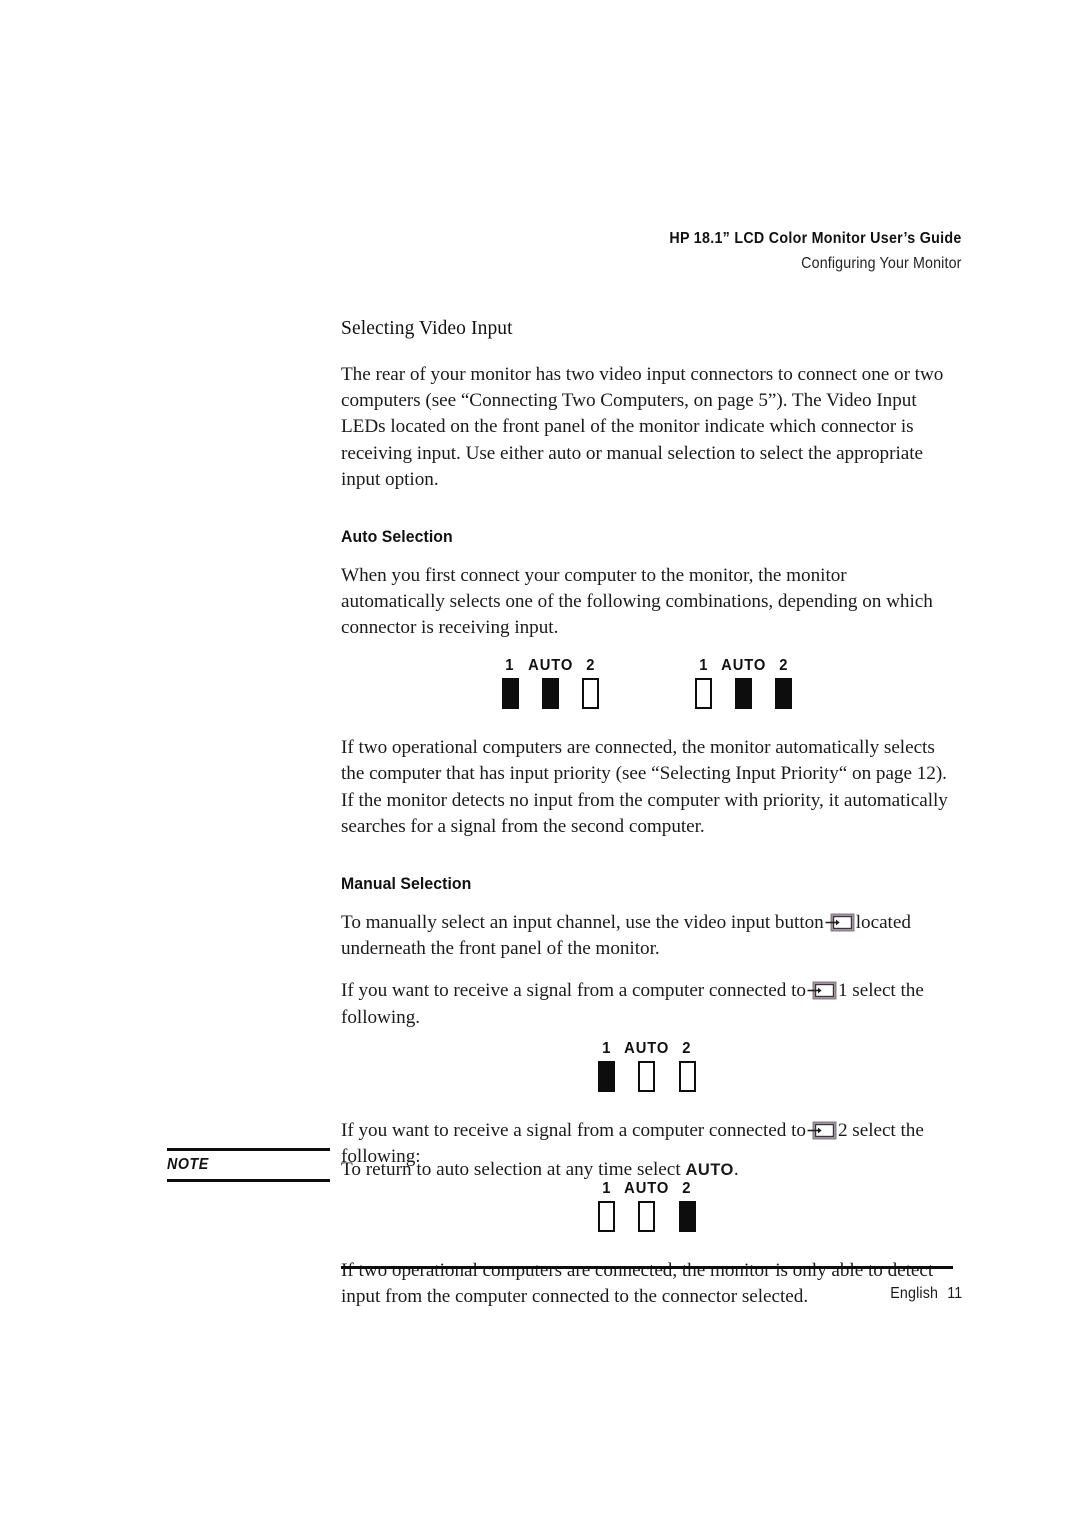  I want to click on note-label: NOTE, so click(188, 1164).